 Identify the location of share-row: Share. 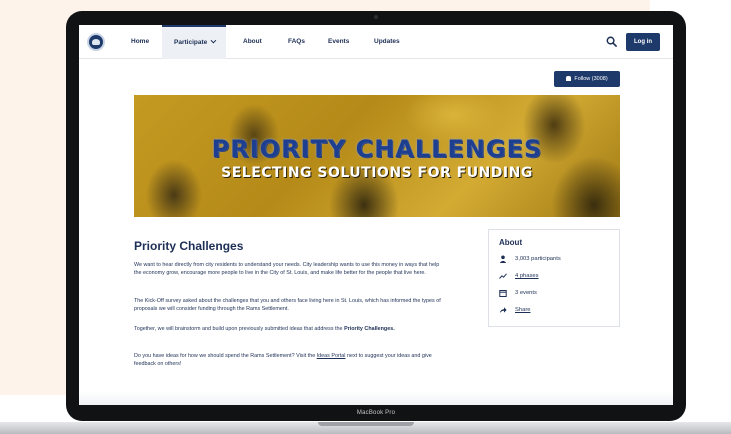
(514, 310).